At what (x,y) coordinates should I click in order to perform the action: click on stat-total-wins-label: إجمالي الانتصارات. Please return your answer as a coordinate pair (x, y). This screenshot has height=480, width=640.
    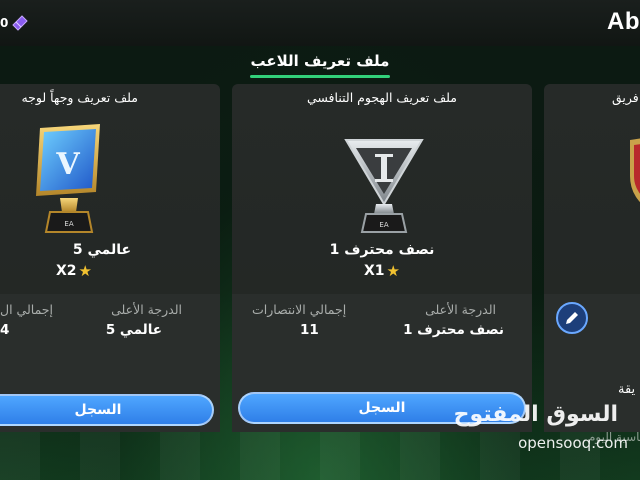
    Looking at the image, I should click on (299, 309).